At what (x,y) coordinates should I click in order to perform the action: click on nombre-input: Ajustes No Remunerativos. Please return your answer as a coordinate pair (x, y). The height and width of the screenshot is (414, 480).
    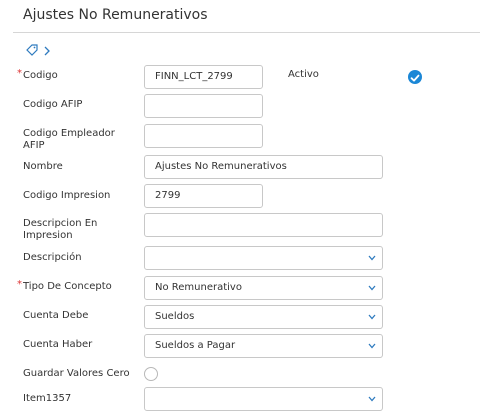
    Looking at the image, I should click on (263, 167).